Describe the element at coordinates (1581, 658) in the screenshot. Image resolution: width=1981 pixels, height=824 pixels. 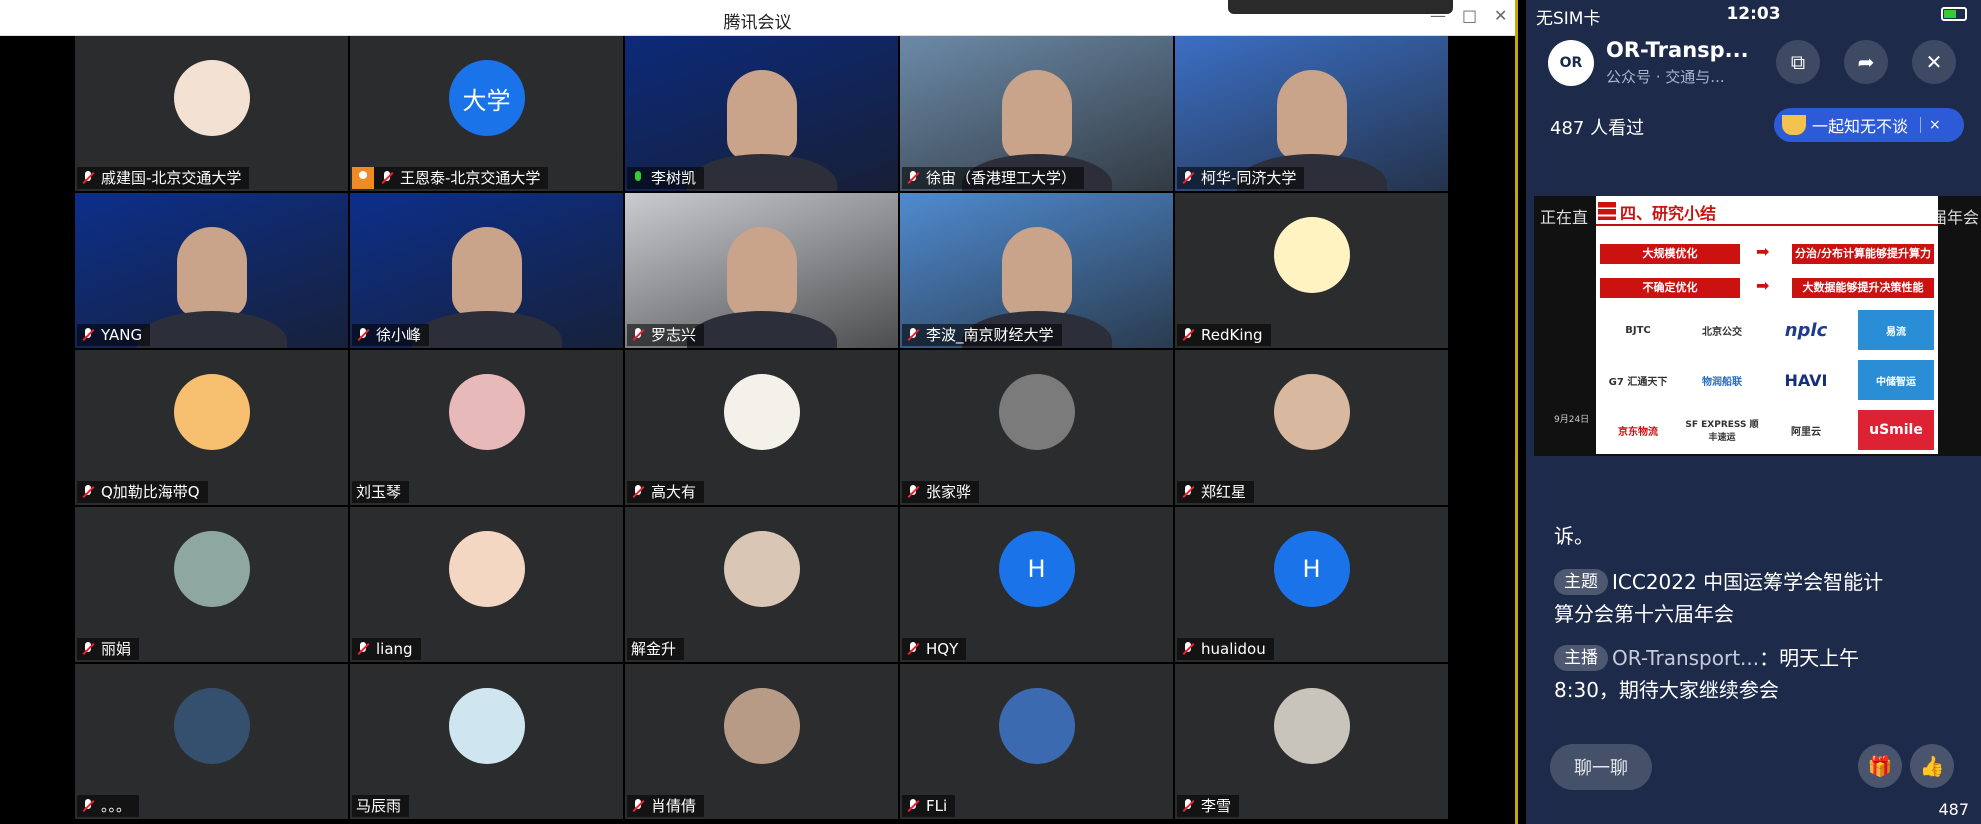
I see `host-tag: 主播` at that location.